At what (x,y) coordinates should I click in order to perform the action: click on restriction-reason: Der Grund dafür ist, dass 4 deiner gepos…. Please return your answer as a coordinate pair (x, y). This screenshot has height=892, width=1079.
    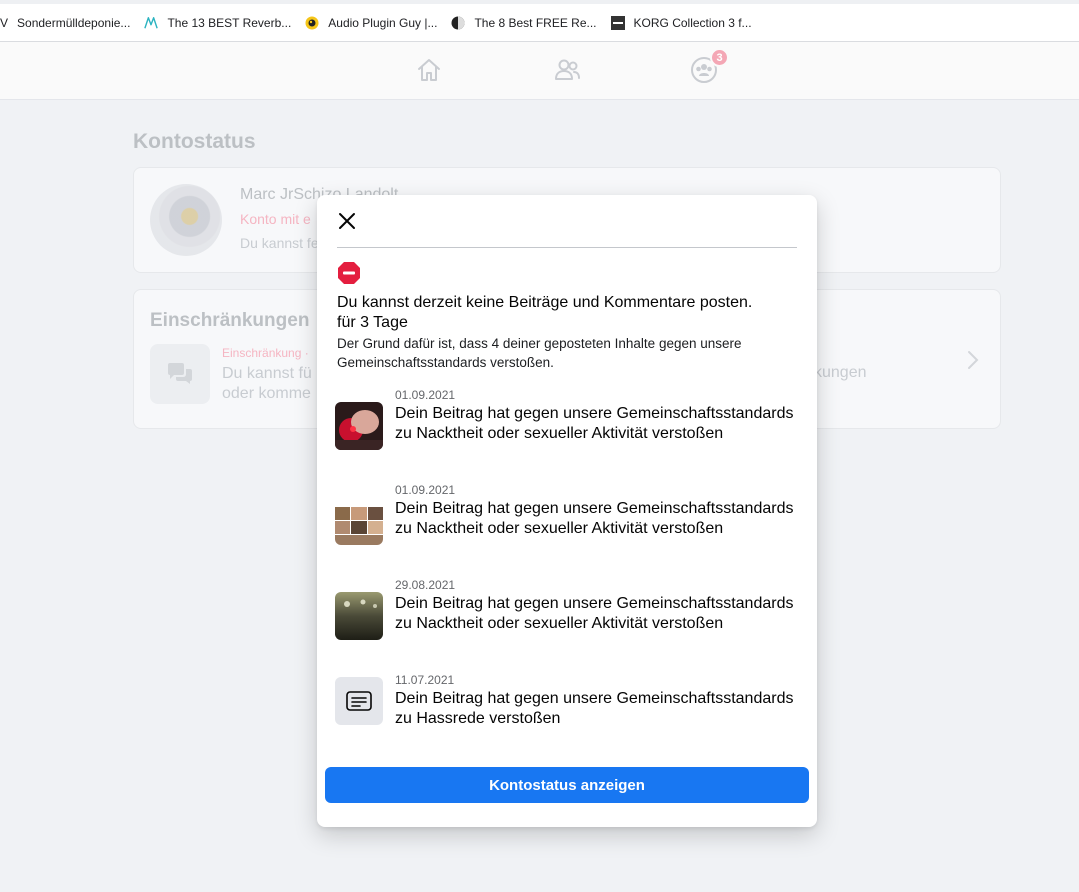
    Looking at the image, I should click on (539, 353).